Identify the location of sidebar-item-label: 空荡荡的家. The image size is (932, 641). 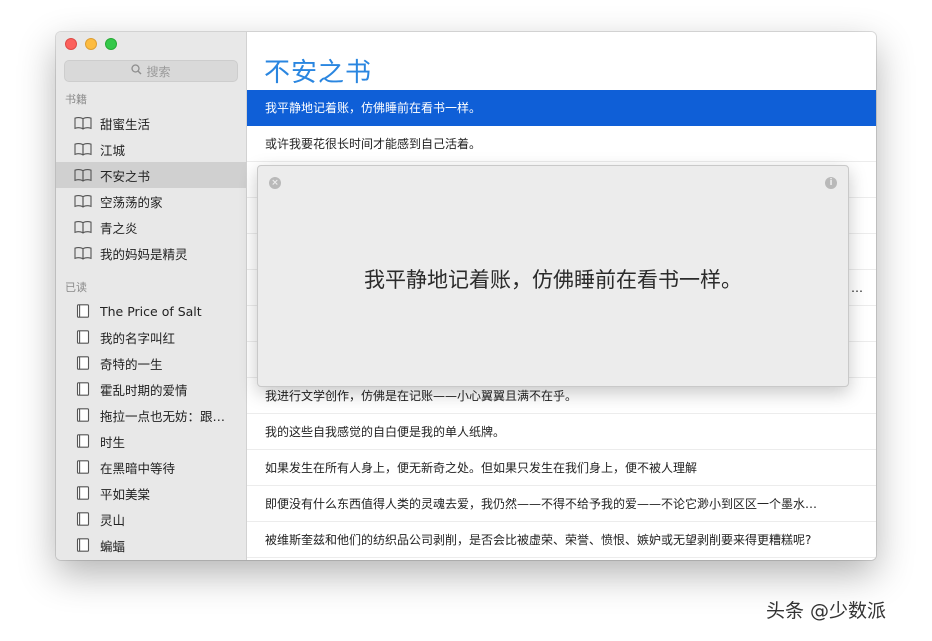
(131, 202).